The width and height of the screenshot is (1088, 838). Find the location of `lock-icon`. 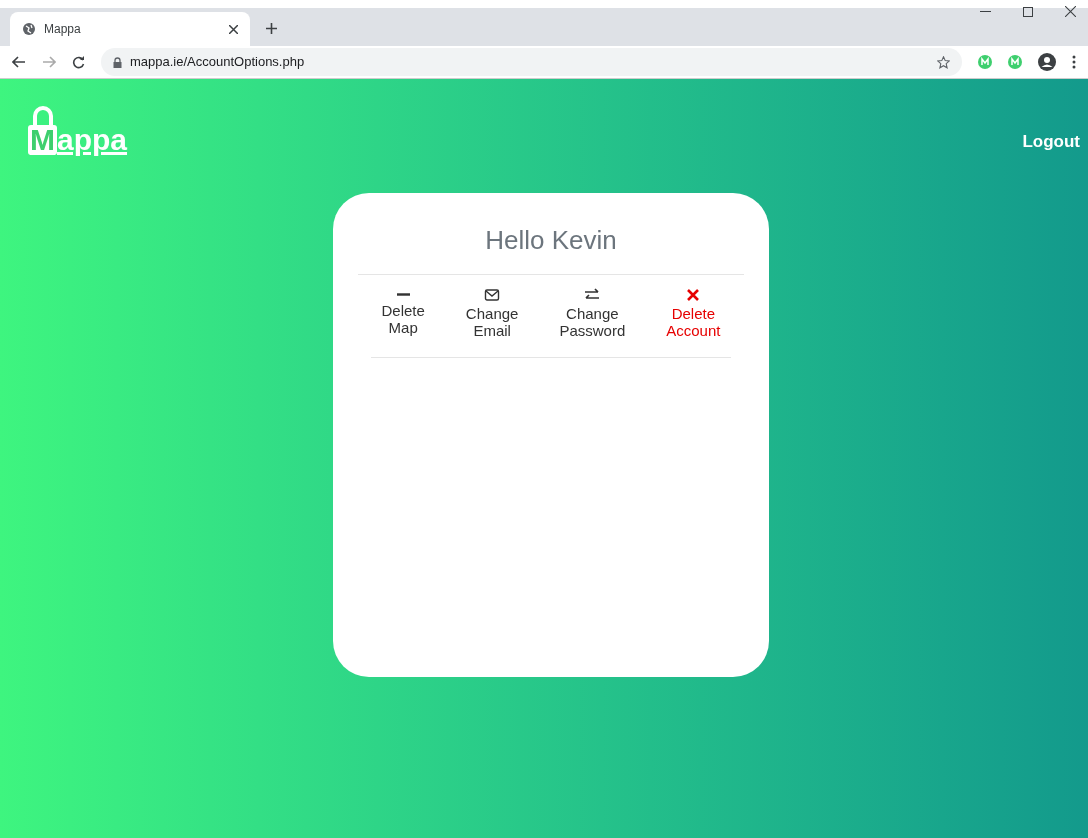

lock-icon is located at coordinates (117, 62).